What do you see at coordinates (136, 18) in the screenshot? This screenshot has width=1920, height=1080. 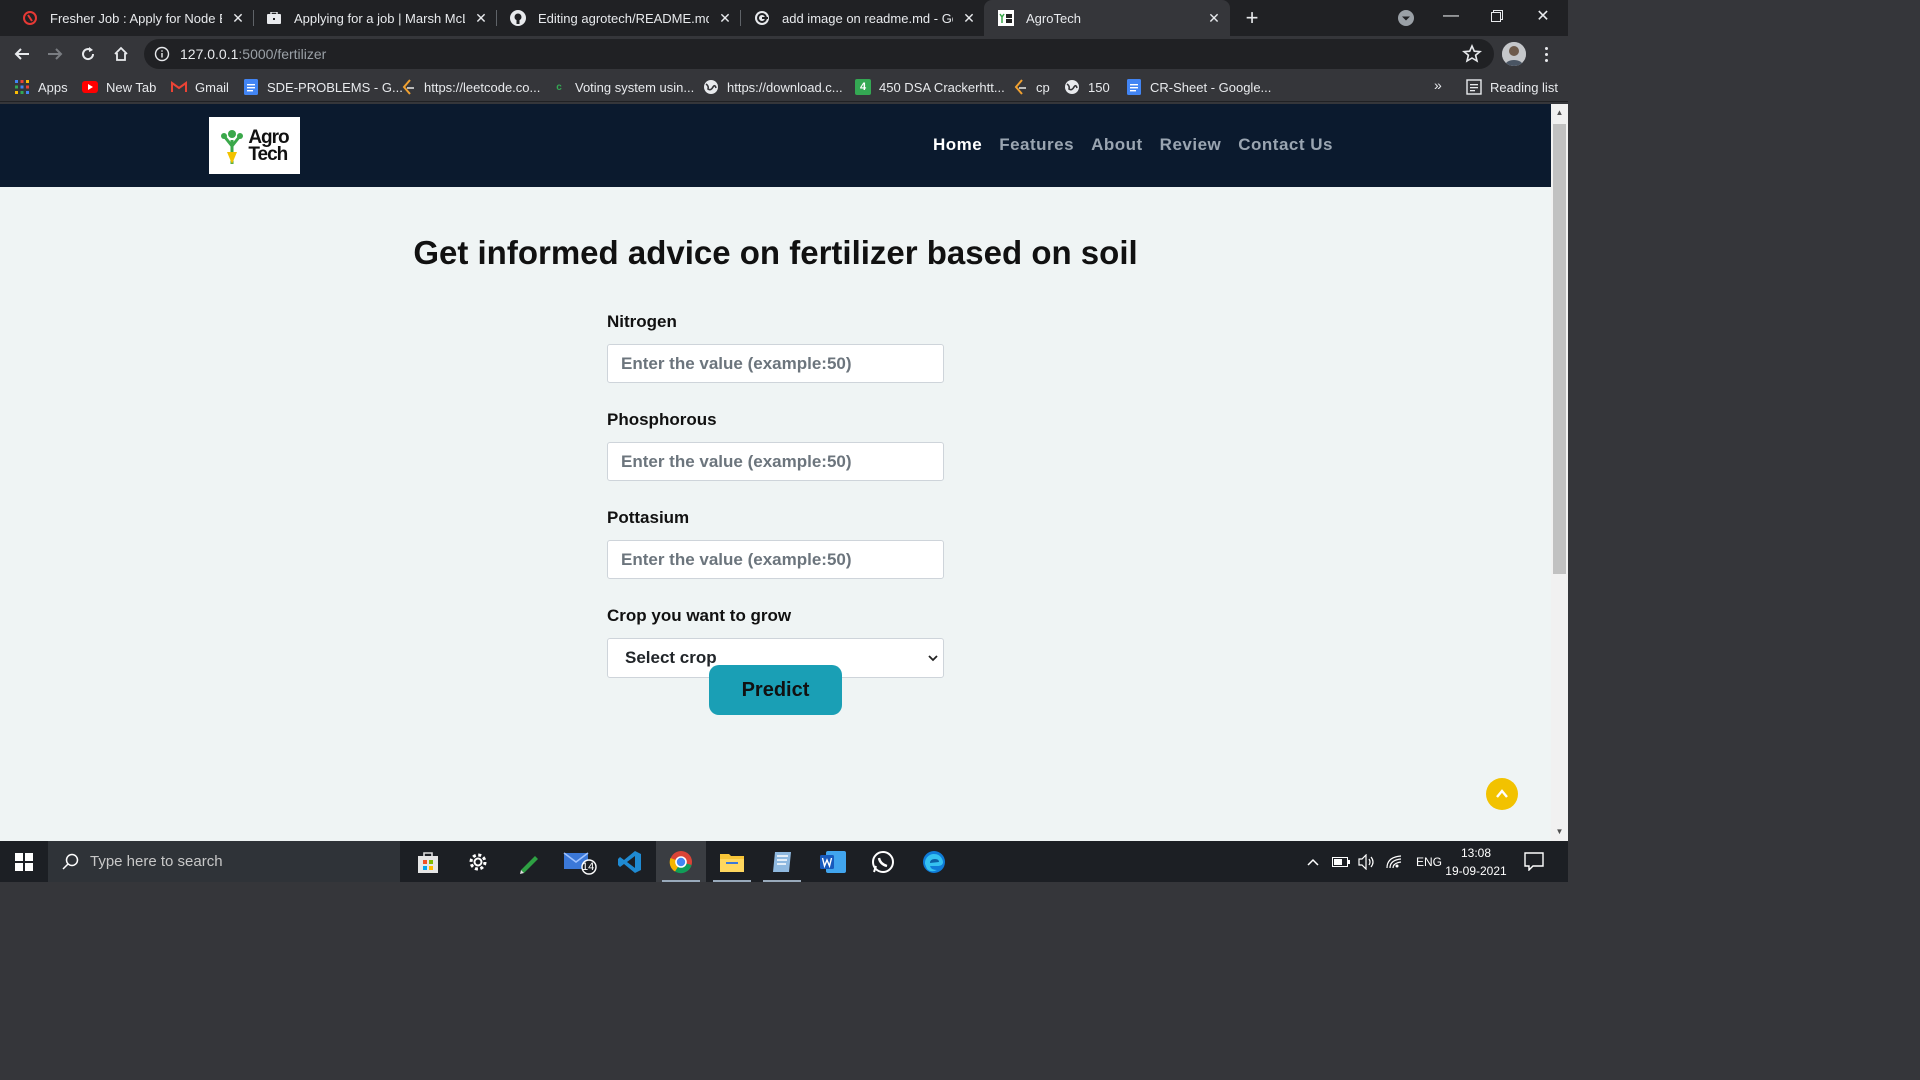 I see `tab-title: Fresher Job : Apply for Node Eng` at bounding box center [136, 18].